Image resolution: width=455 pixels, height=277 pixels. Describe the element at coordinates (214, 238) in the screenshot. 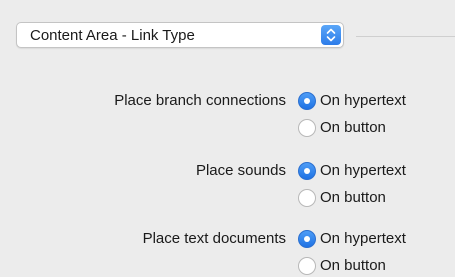

I see `place-text-documents-label: Place text documents` at that location.